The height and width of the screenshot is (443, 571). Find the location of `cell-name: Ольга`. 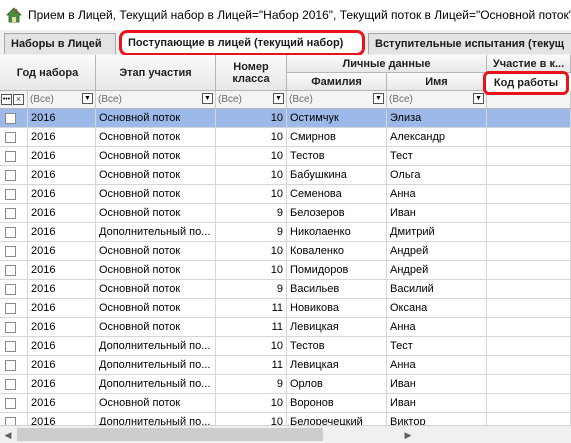

cell-name: Ольга is located at coordinates (437, 175).